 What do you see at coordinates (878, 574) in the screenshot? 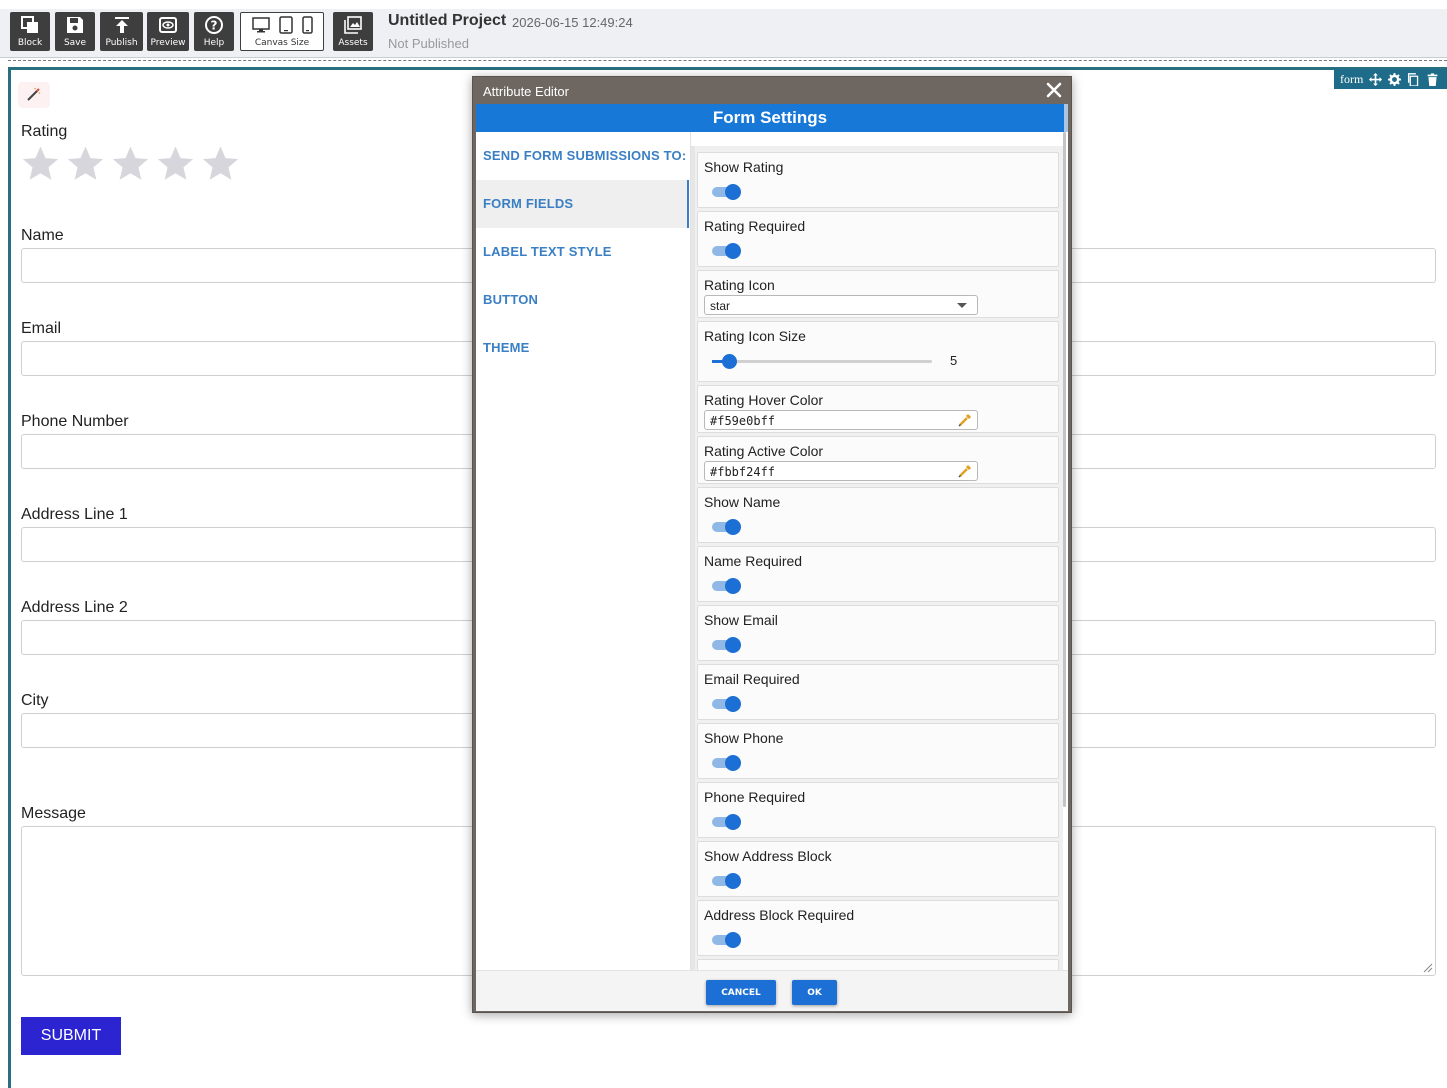
I see `name-required-setting: Name Required` at bounding box center [878, 574].